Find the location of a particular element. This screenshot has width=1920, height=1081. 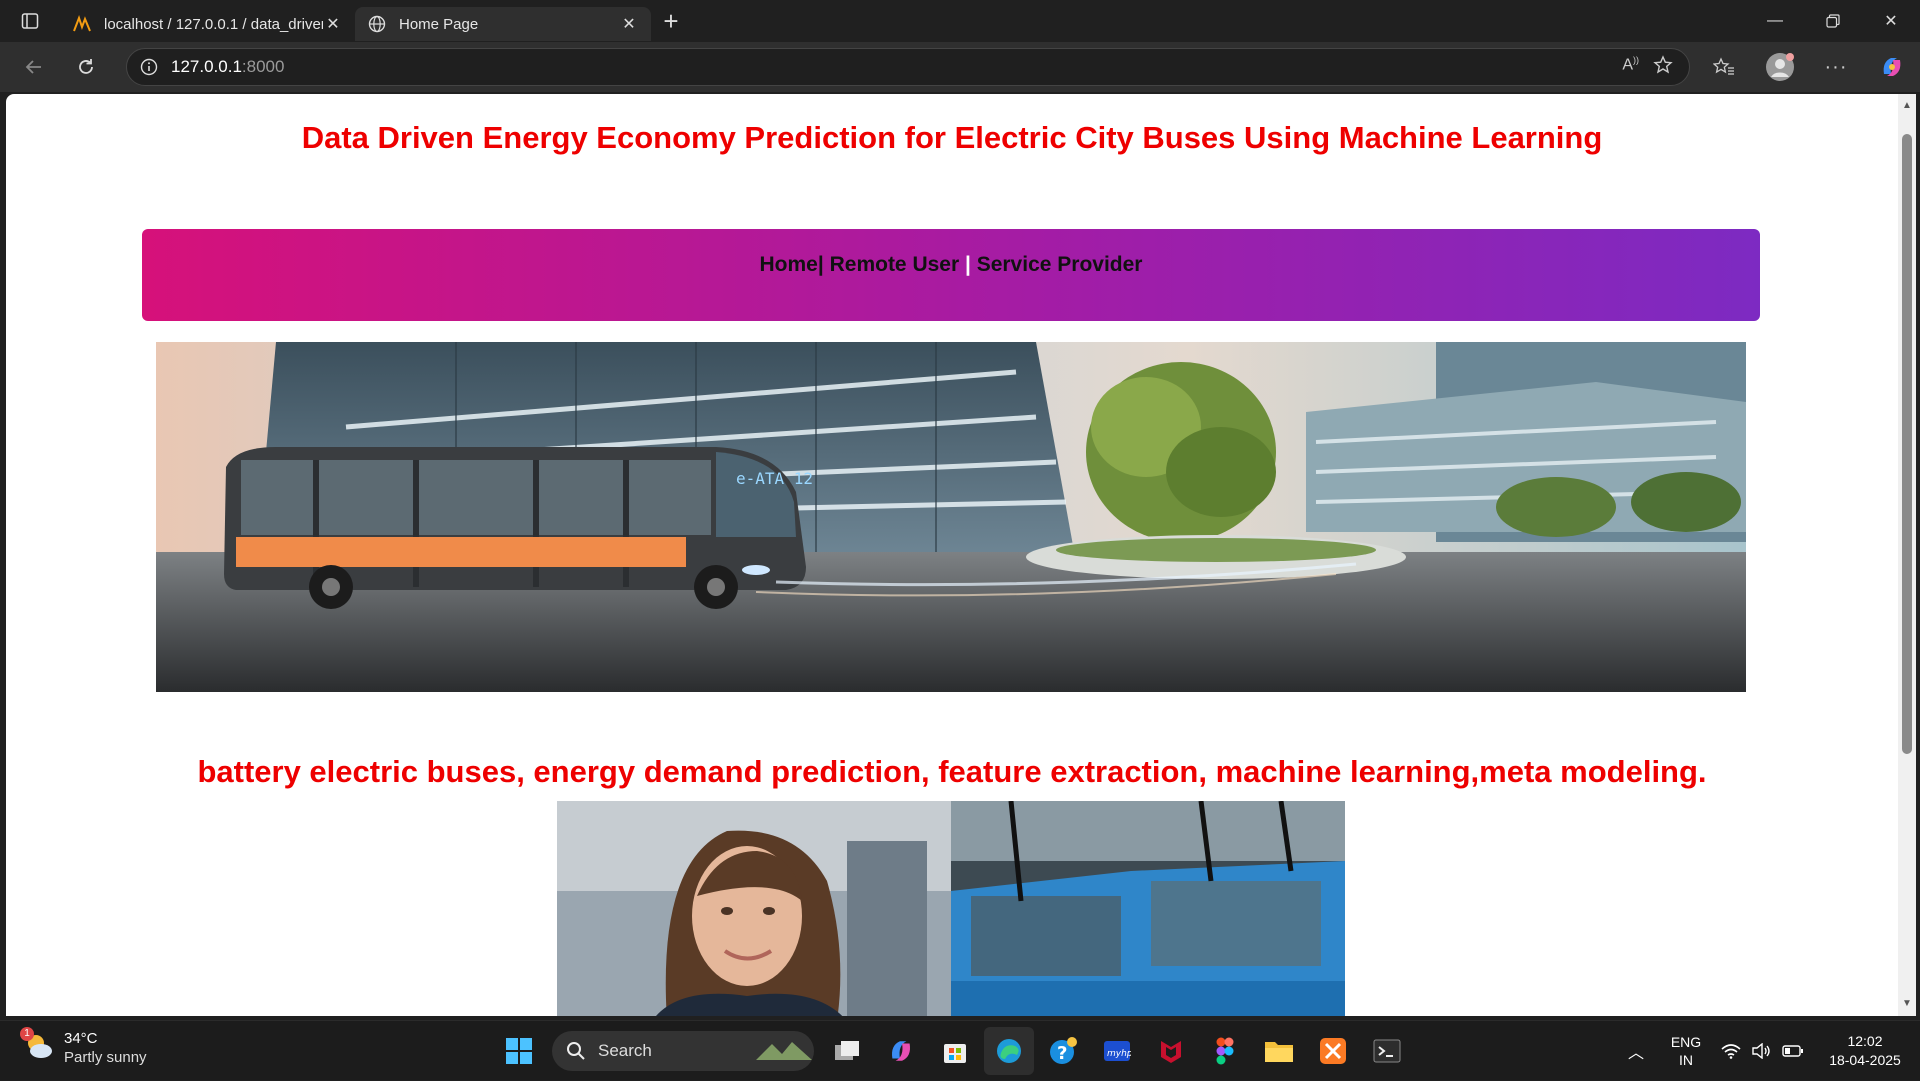

more-options-icon: ··· is located at coordinates (1836, 67).